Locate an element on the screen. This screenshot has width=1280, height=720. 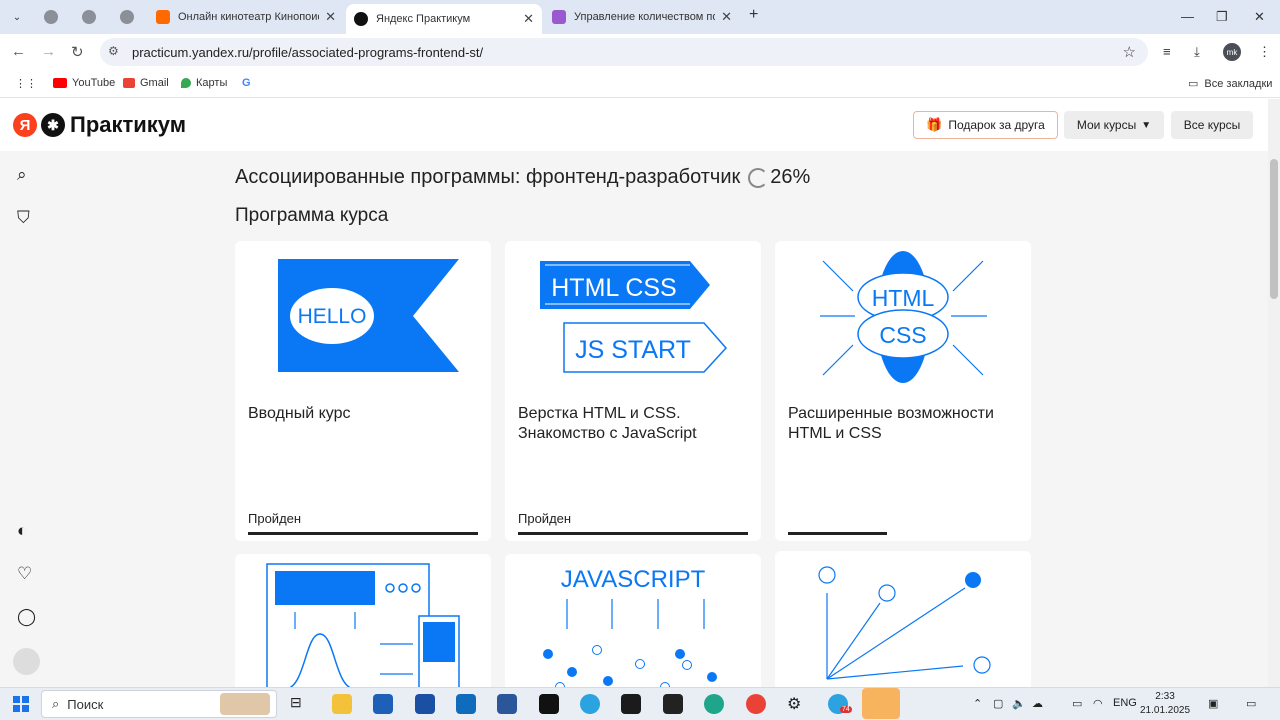
bookmark-gmail: Gmail is located at coordinates (146, 83).